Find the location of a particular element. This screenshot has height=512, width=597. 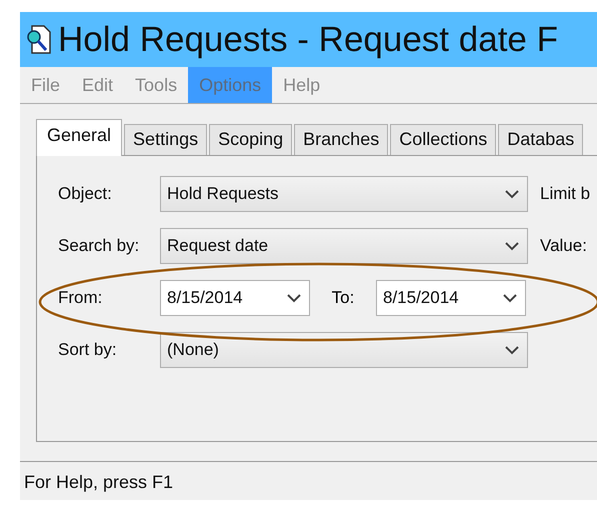

dropdown: Request date is located at coordinates (344, 246).